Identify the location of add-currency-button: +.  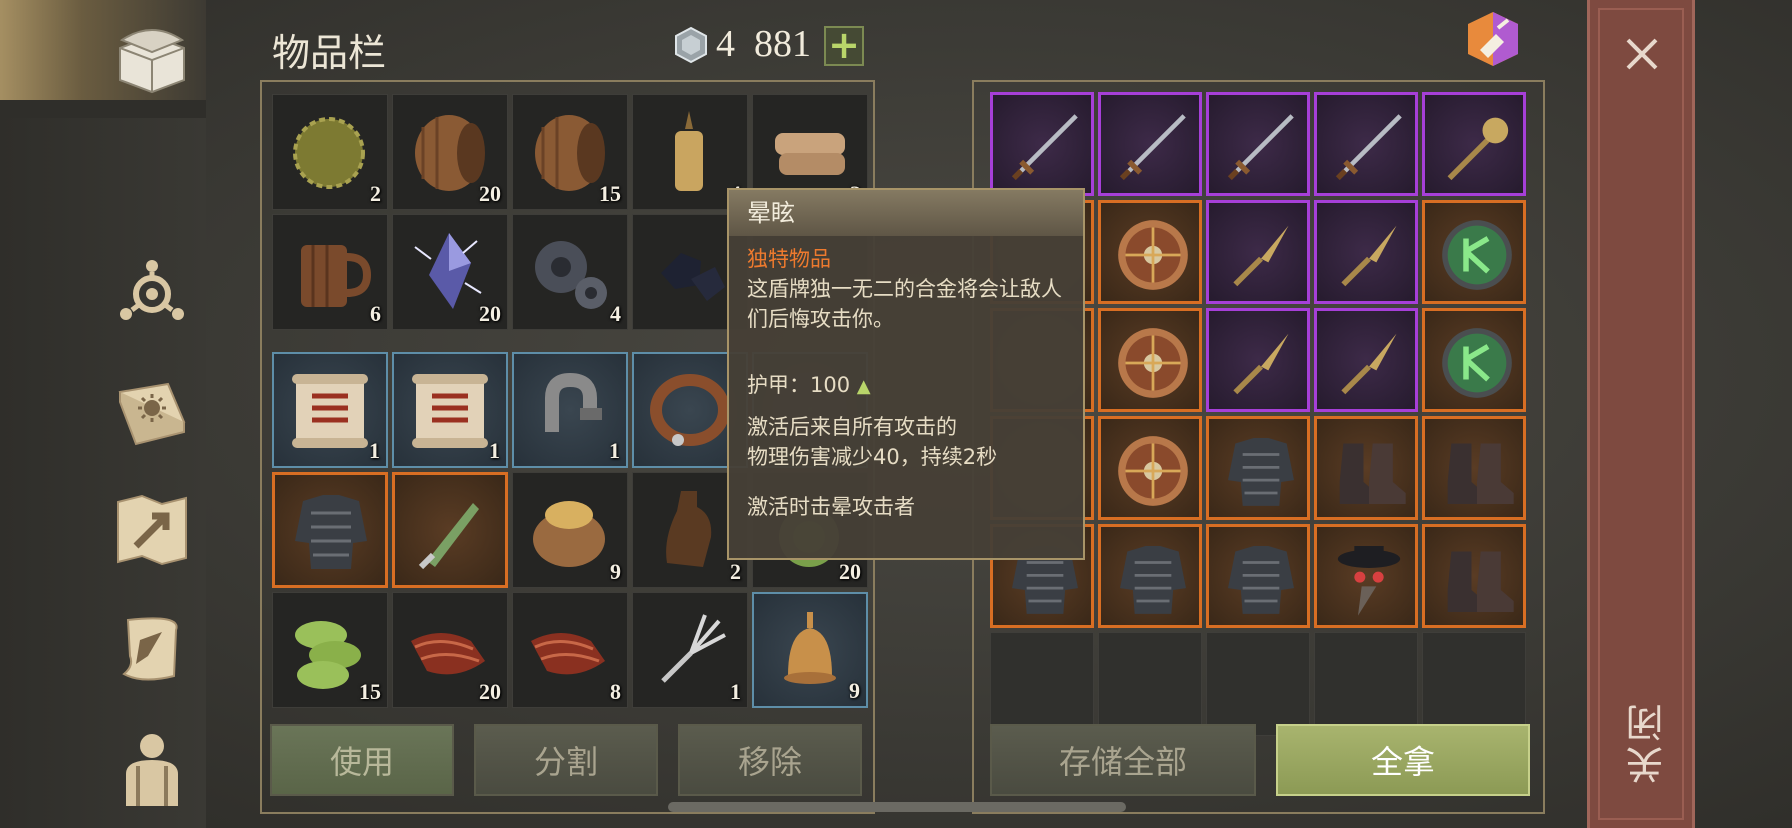
(844, 46).